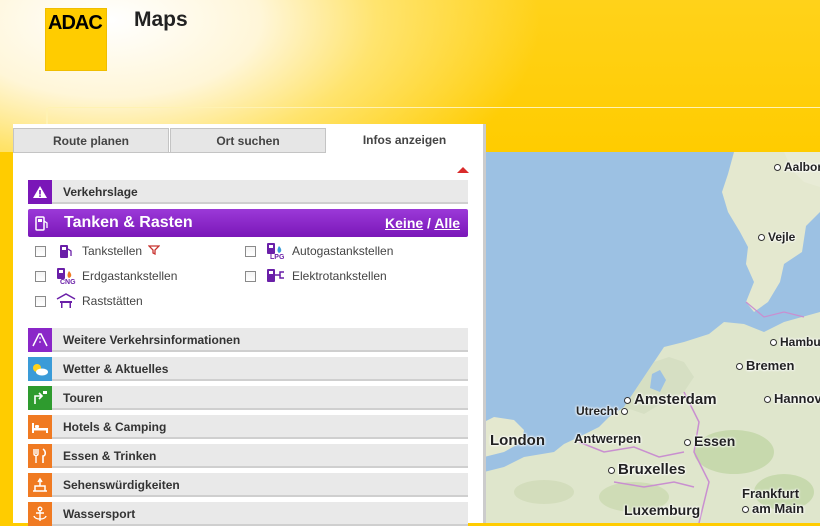 The width and height of the screenshot is (820, 526). Describe the element at coordinates (447, 223) in the screenshot. I see `select-all-link: Alle` at that location.